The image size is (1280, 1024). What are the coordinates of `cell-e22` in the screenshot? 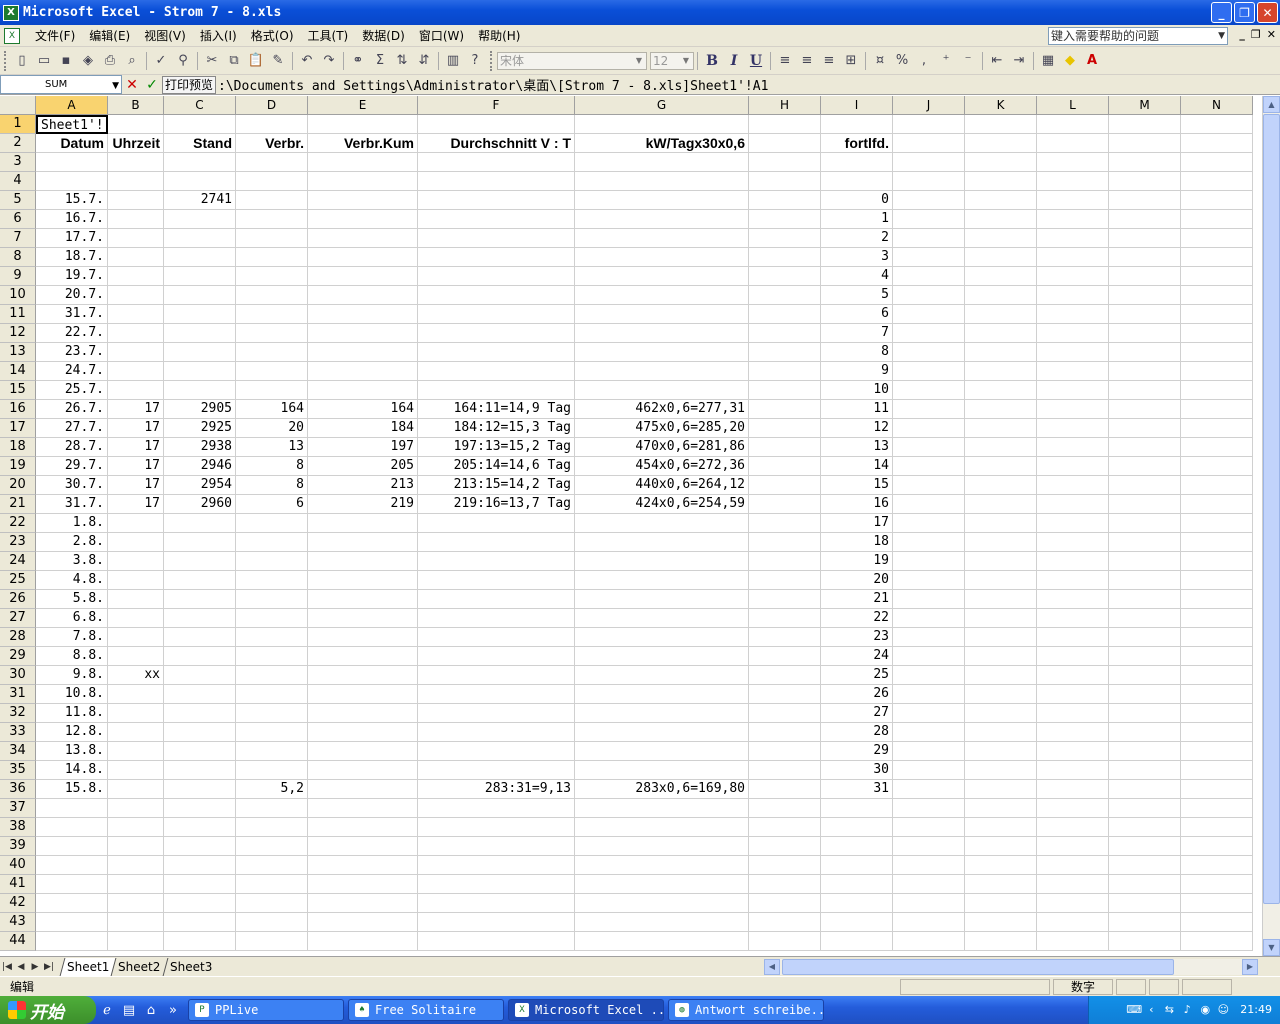 It's located at (363, 523).